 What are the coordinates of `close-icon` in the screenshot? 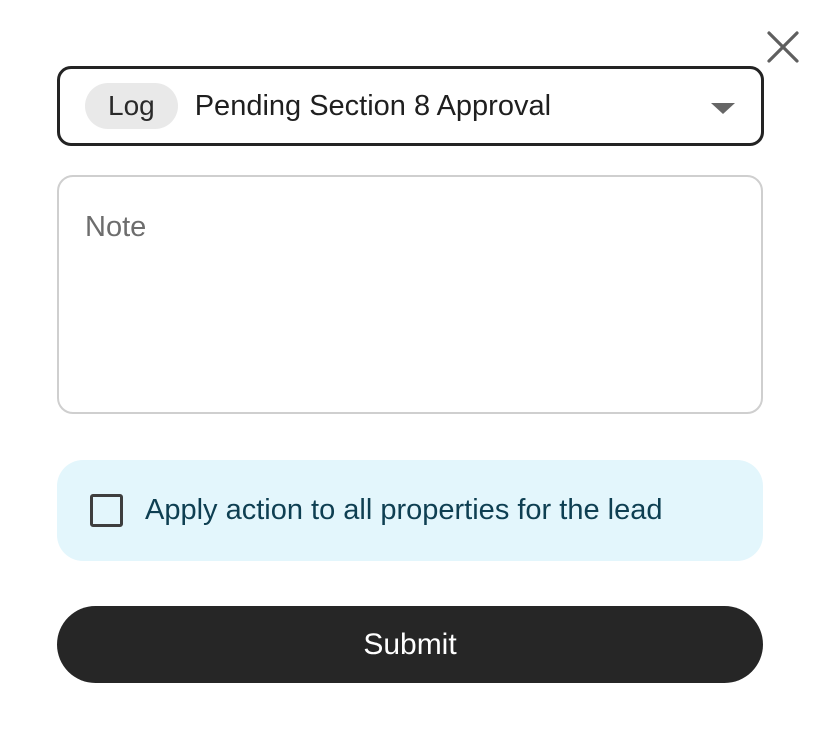 It's located at (783, 47).